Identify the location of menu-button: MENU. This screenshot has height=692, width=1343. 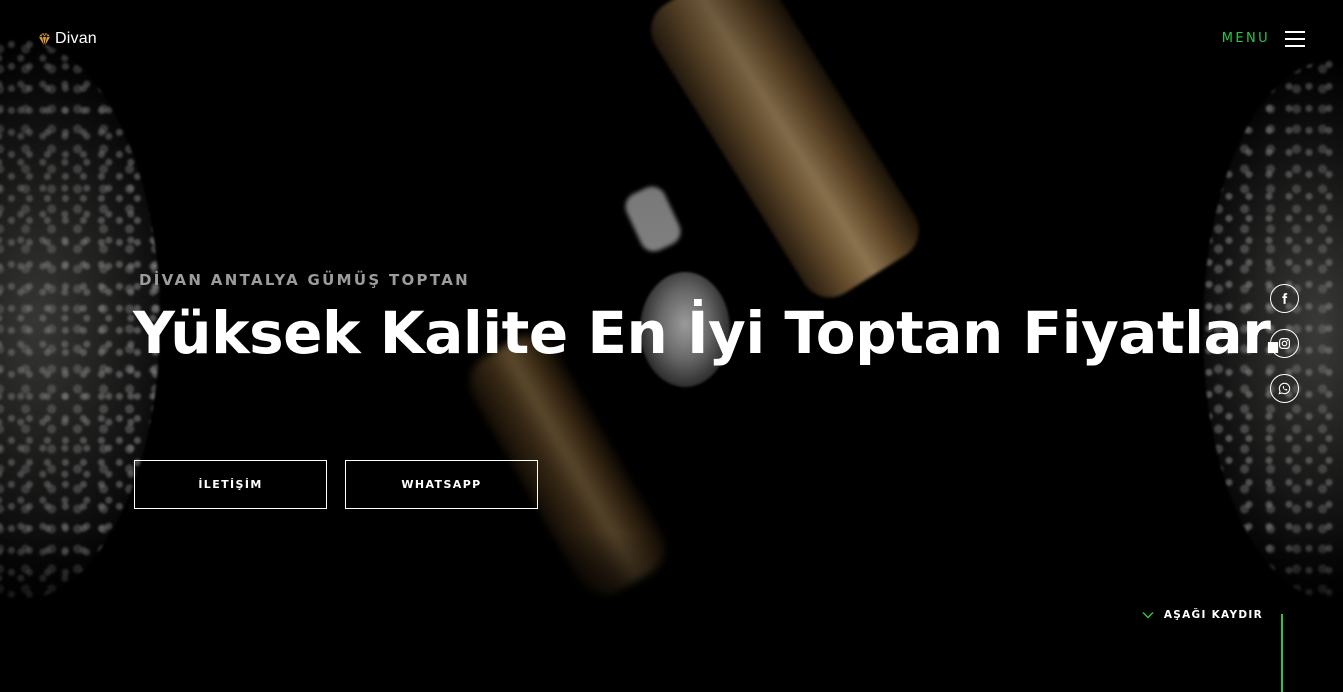
(1263, 38).